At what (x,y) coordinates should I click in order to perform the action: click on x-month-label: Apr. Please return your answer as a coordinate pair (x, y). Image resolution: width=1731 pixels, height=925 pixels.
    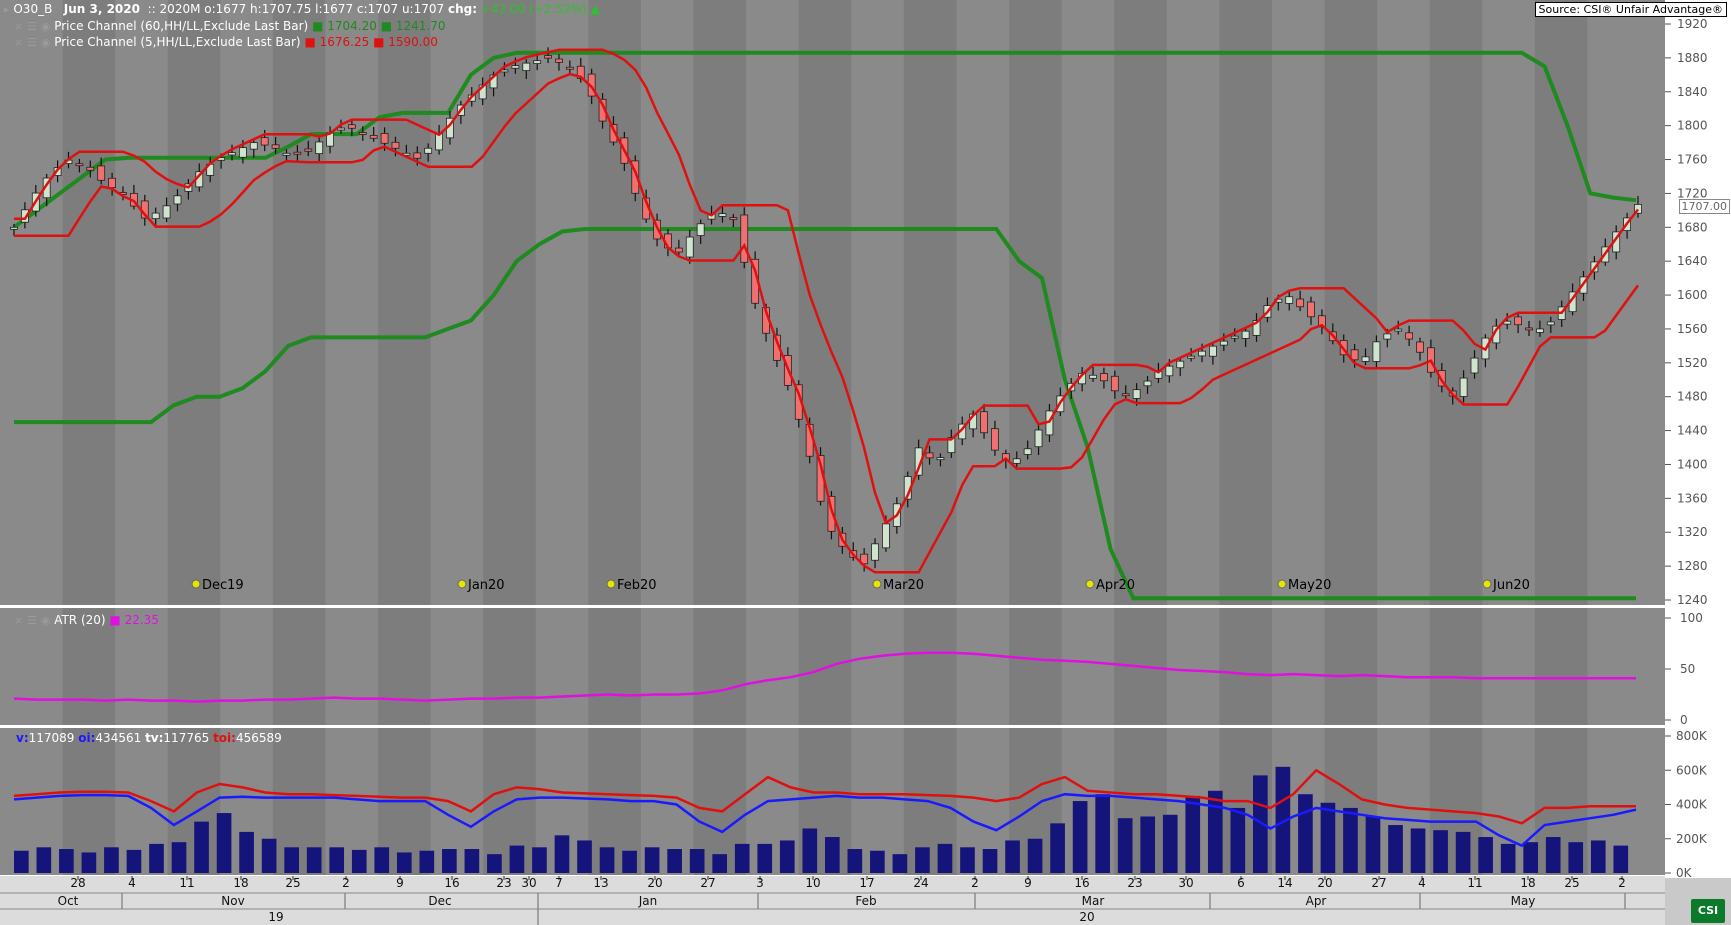
    Looking at the image, I should click on (1316, 901).